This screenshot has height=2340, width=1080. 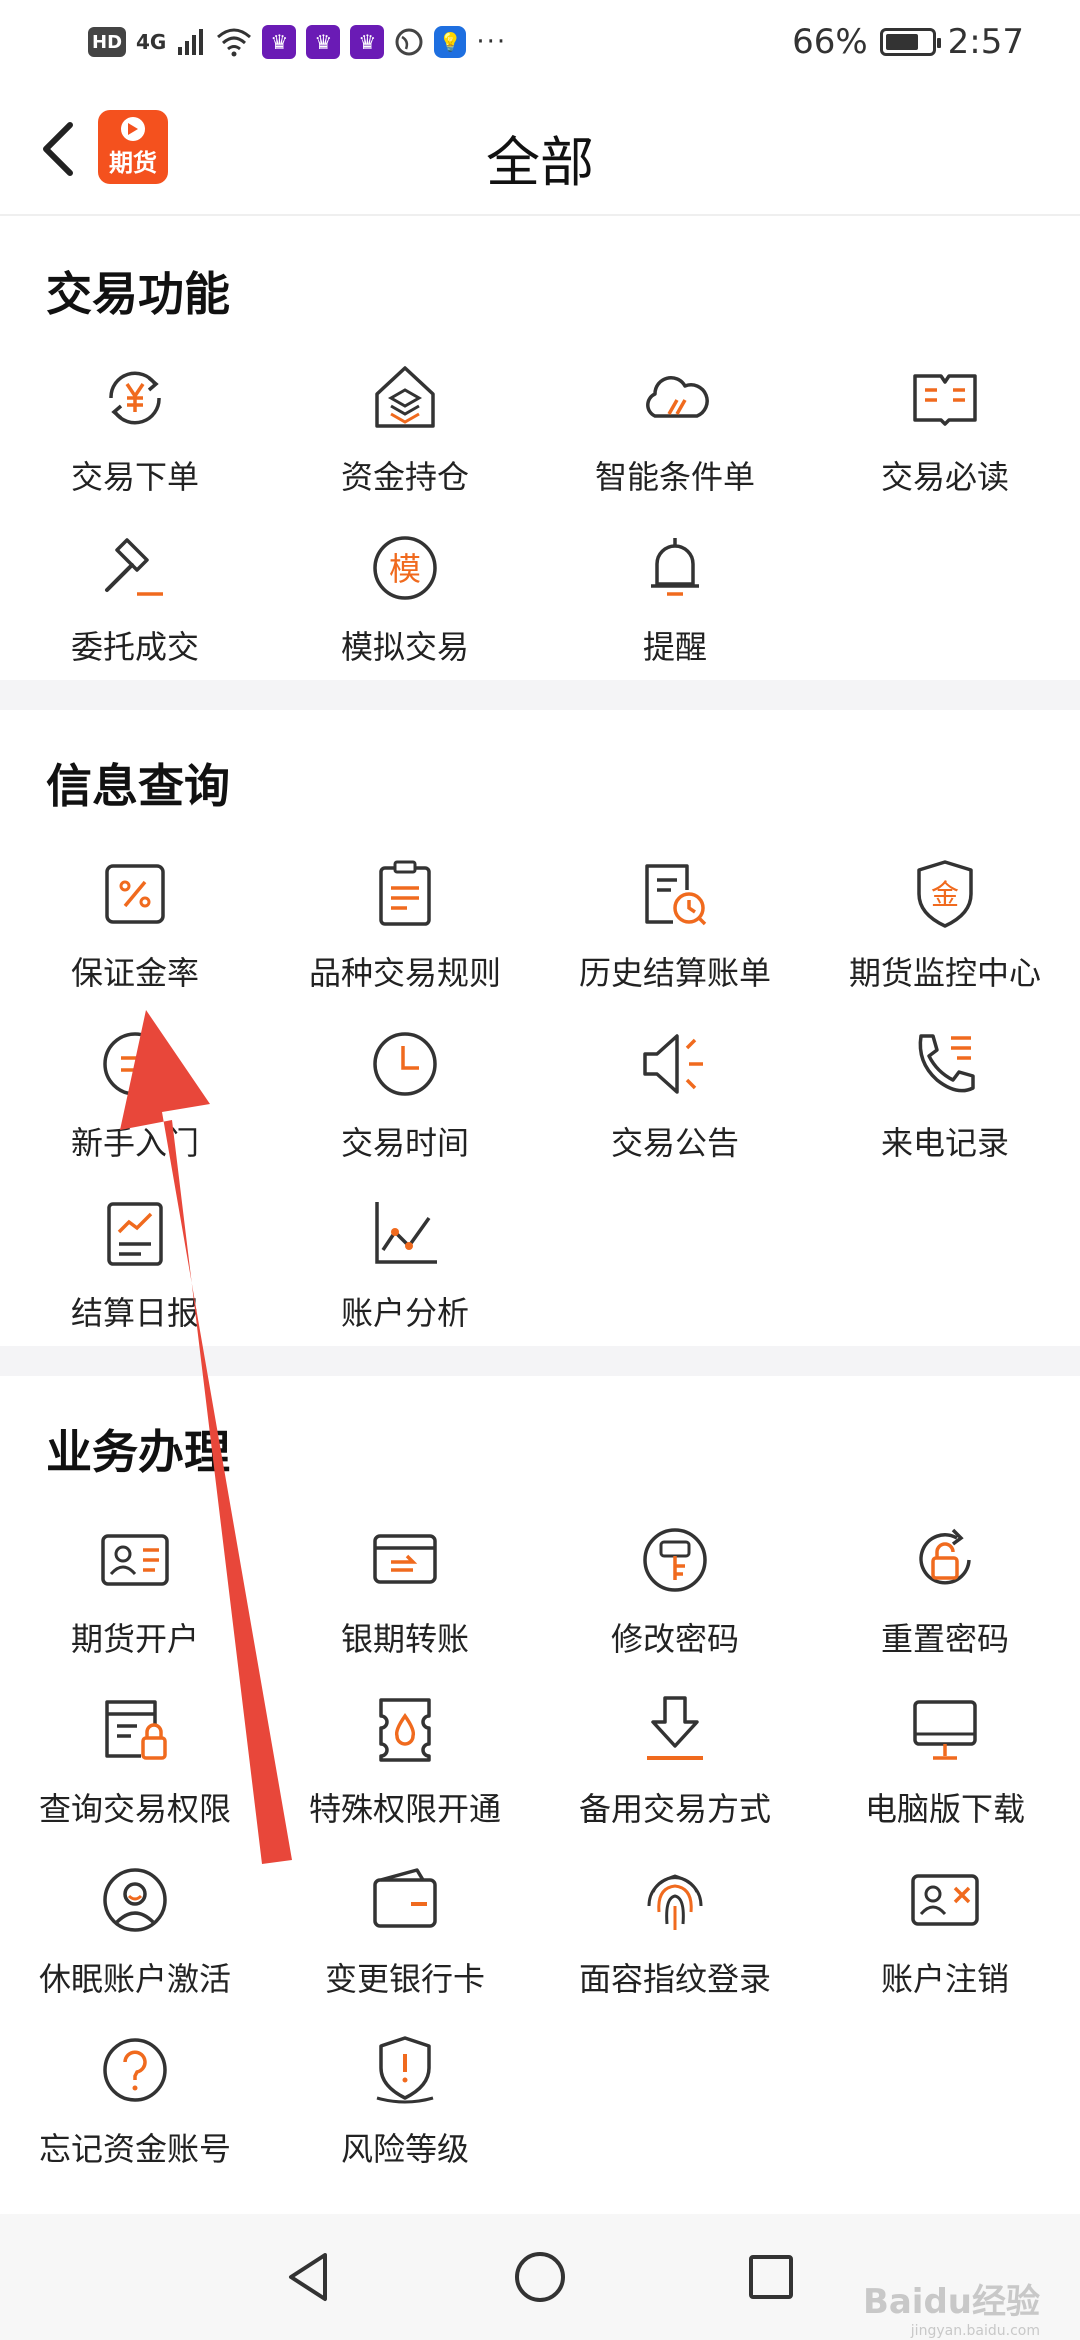 What do you see at coordinates (675, 613) in the screenshot?
I see `grid-item-reminder: 提醒` at bounding box center [675, 613].